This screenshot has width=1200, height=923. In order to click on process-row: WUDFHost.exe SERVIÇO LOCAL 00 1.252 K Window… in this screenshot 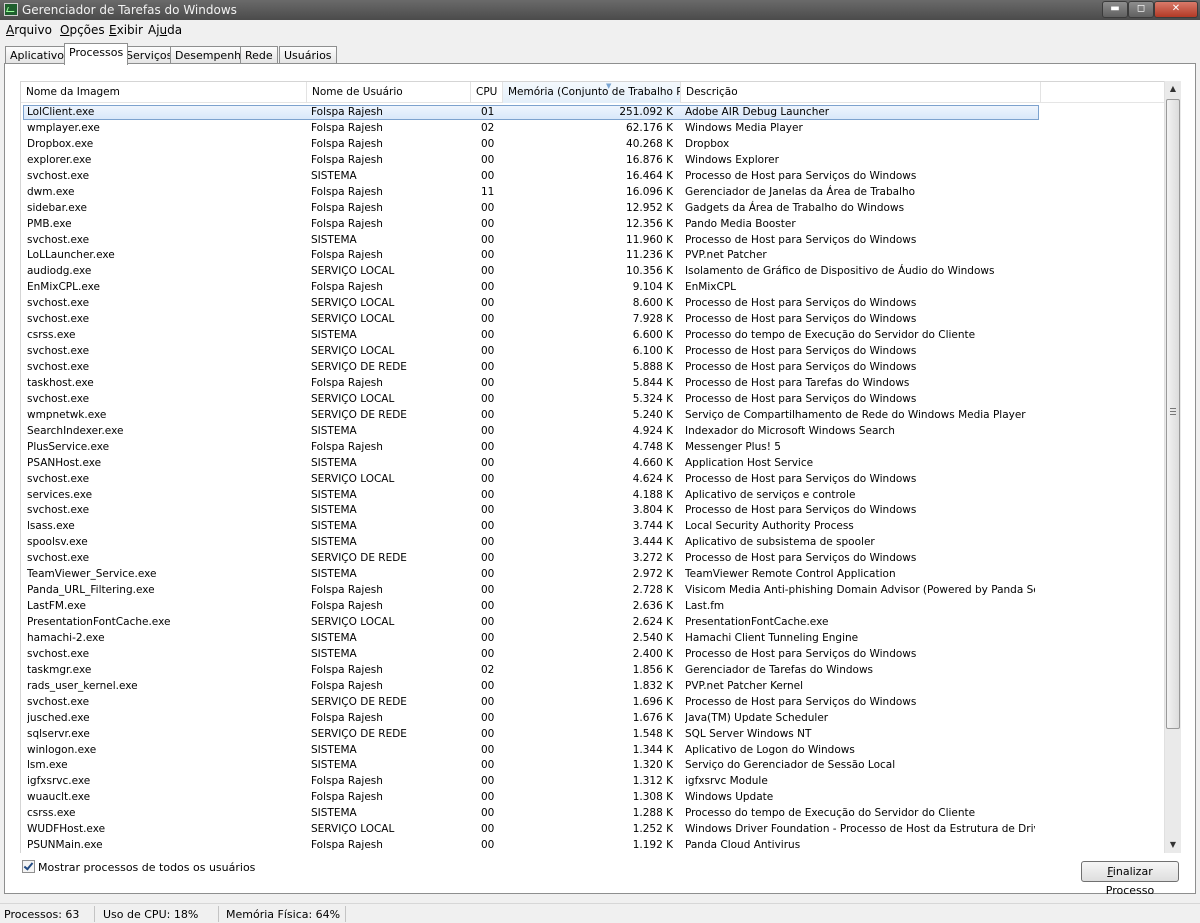, I will do `click(592, 830)`.